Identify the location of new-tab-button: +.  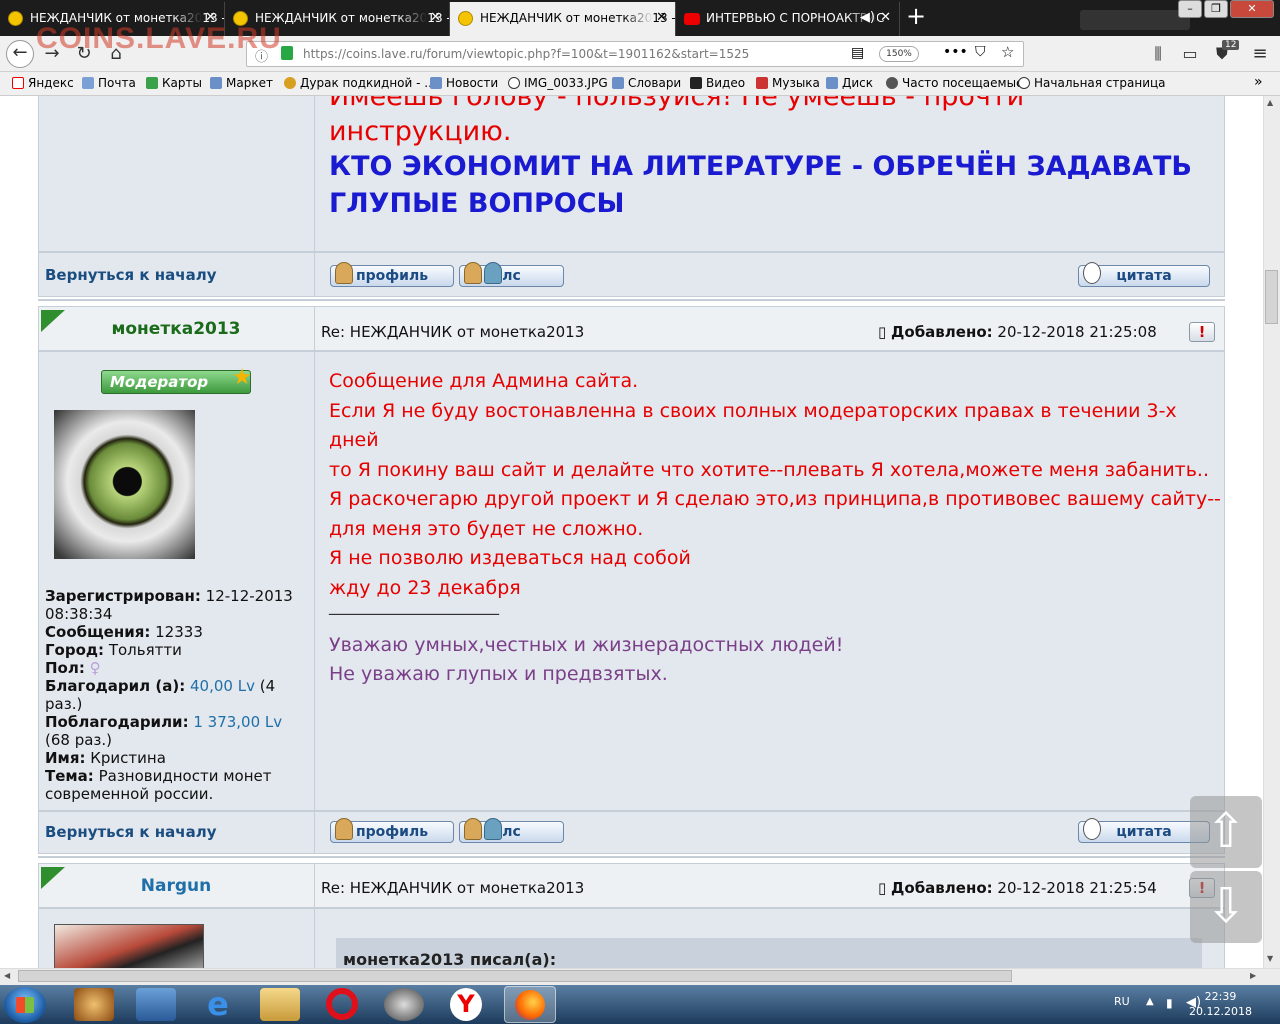
(916, 17).